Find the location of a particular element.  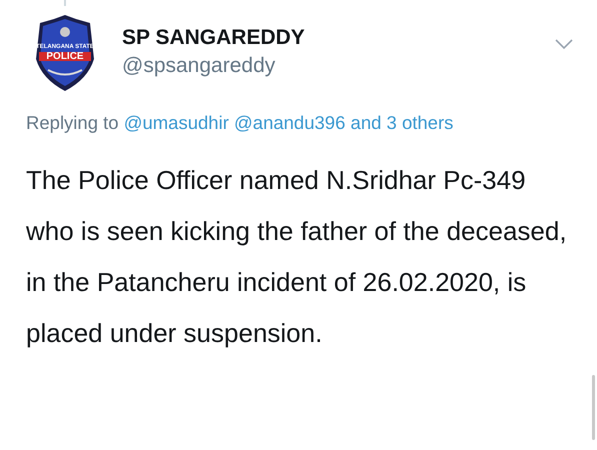

scrollbar-thumb is located at coordinates (593, 407).